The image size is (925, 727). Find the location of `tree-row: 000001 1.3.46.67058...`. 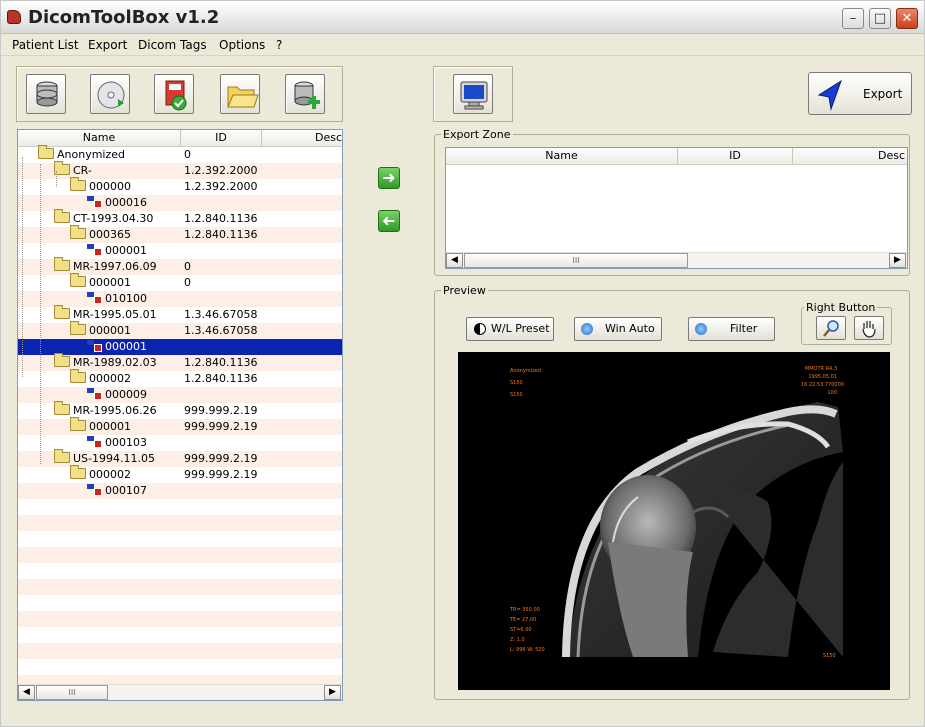

tree-row: 000001 1.3.46.67058... is located at coordinates (180, 330).